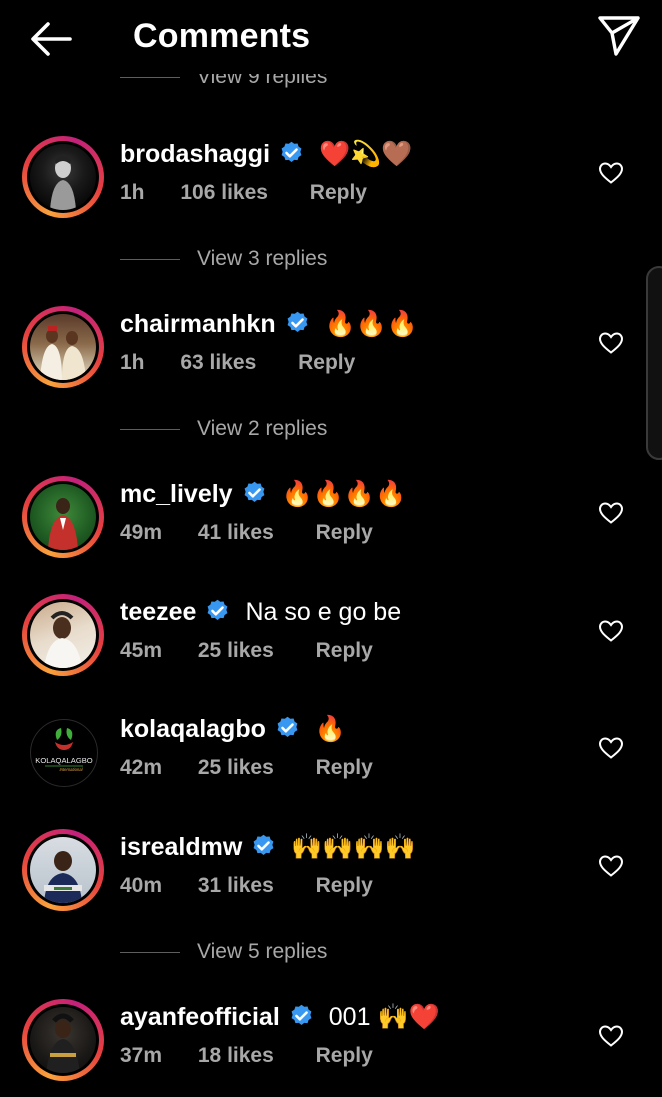  Describe the element at coordinates (331, 87) in the screenshot. I see `view-replies-top: View 9 replies` at that location.